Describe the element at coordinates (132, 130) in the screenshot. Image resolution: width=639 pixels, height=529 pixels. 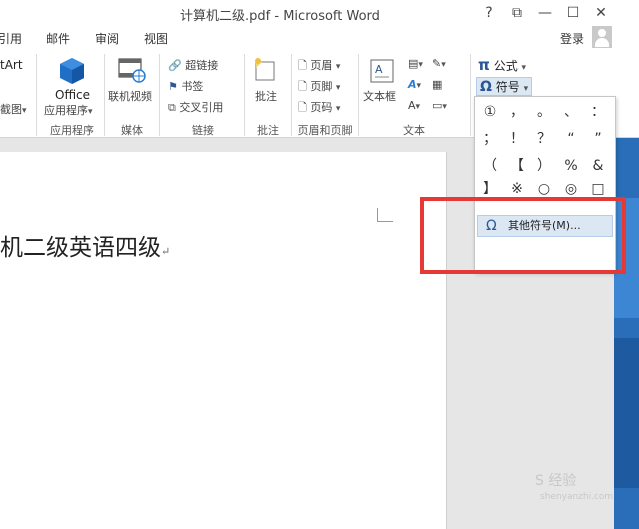
I see `group-label-media: 媒体` at that location.